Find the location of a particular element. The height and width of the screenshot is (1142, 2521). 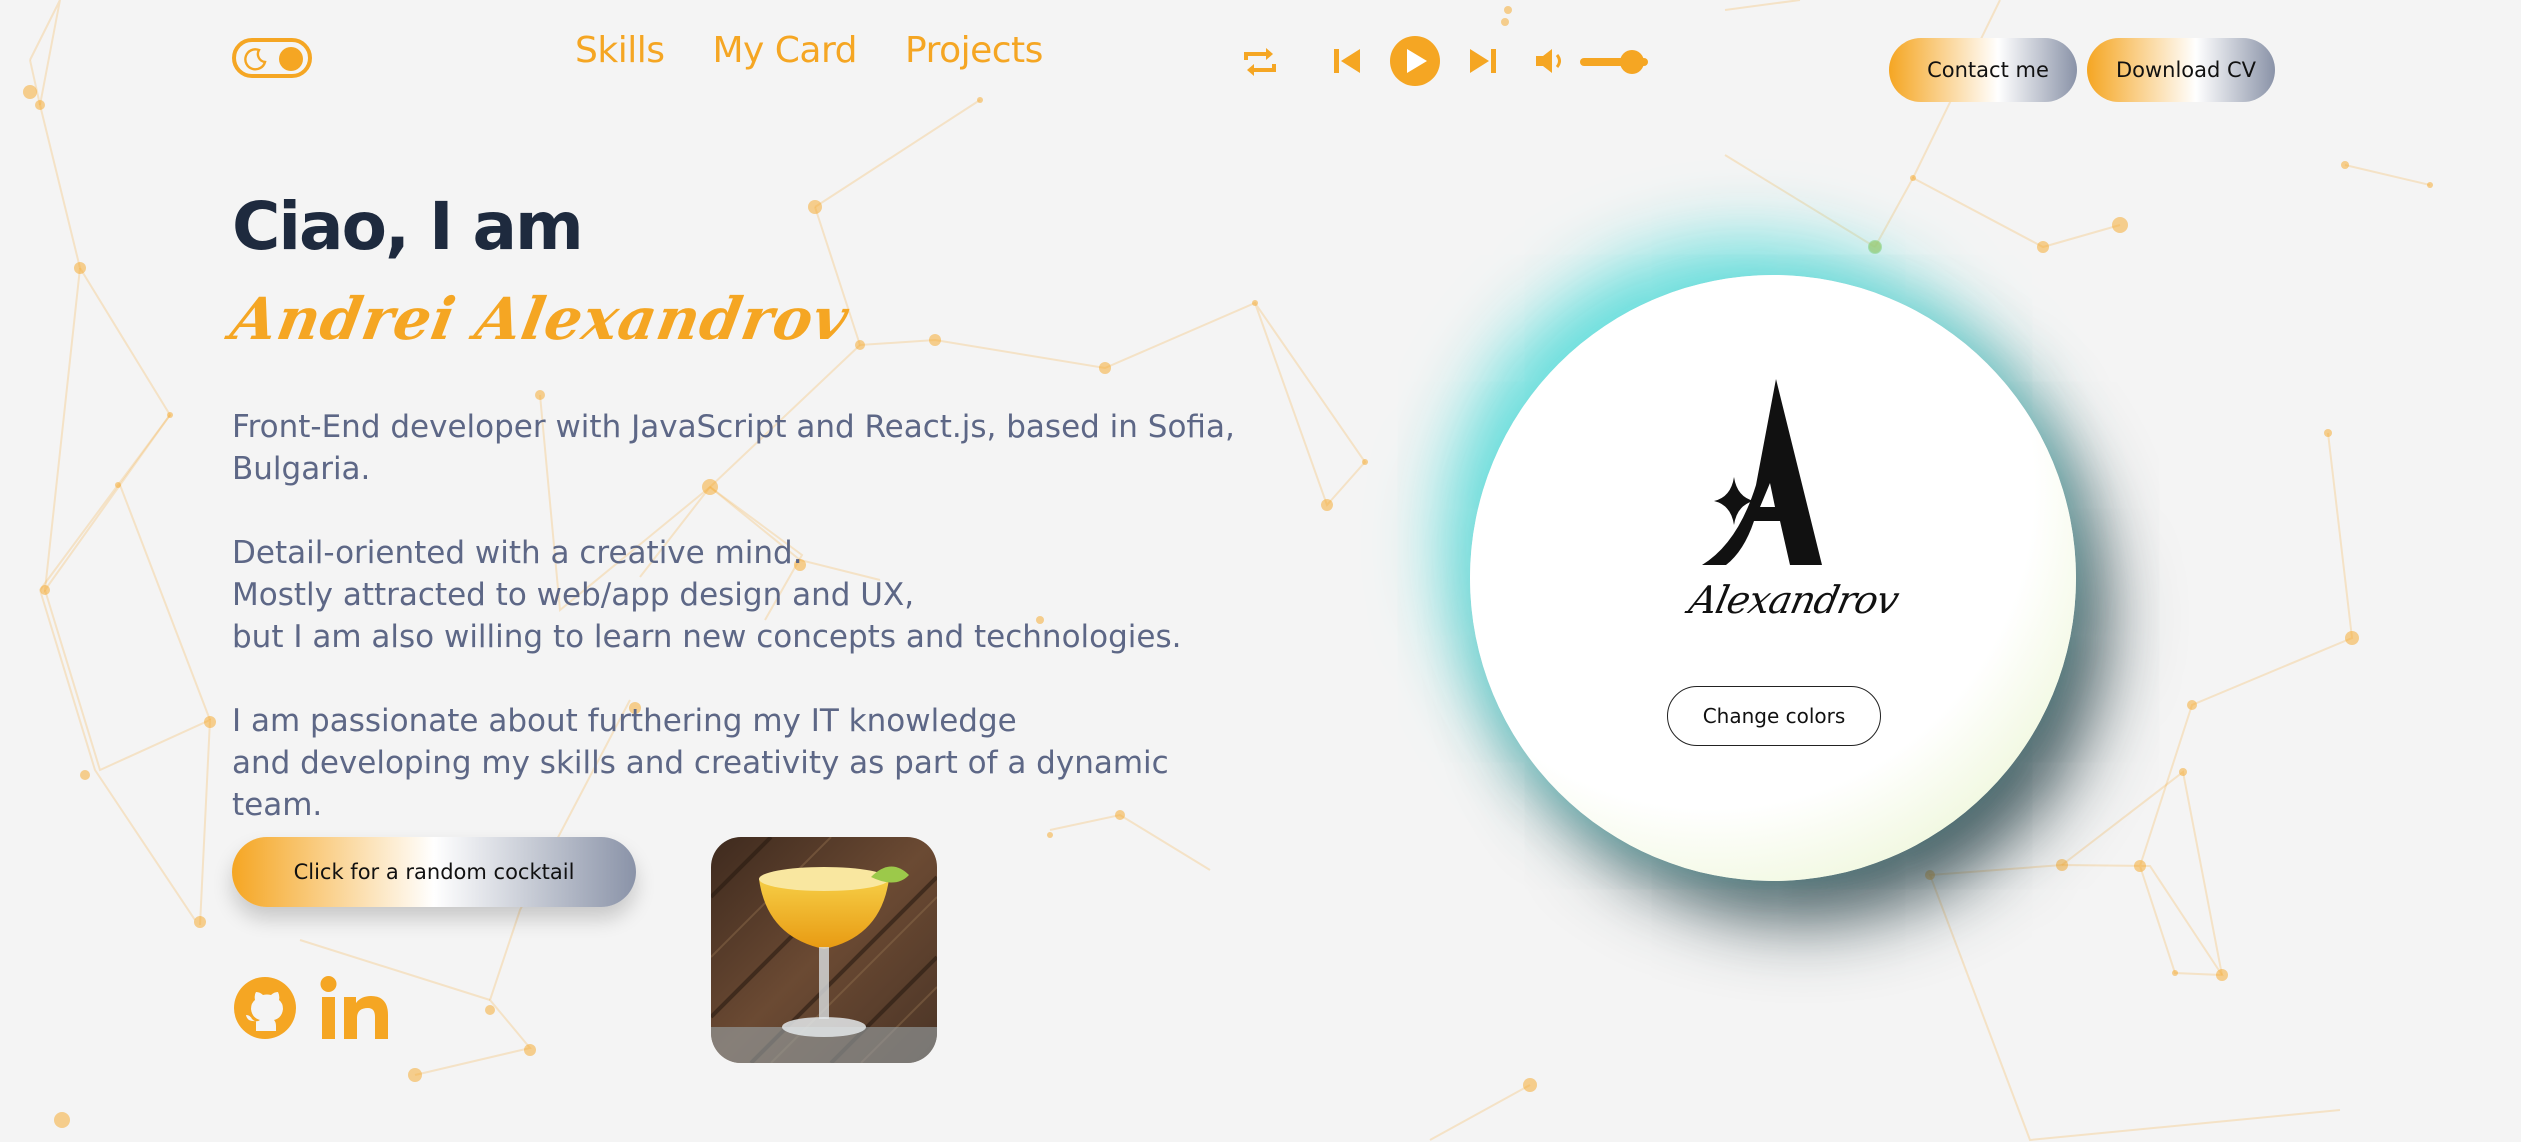

play-button is located at coordinates (1415, 61).